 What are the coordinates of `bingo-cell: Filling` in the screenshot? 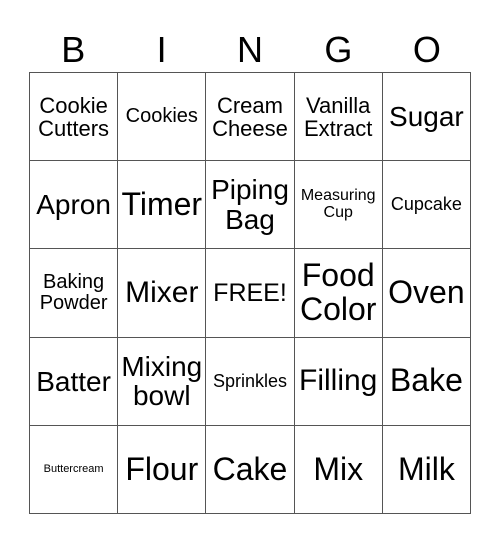 It's located at (338, 381).